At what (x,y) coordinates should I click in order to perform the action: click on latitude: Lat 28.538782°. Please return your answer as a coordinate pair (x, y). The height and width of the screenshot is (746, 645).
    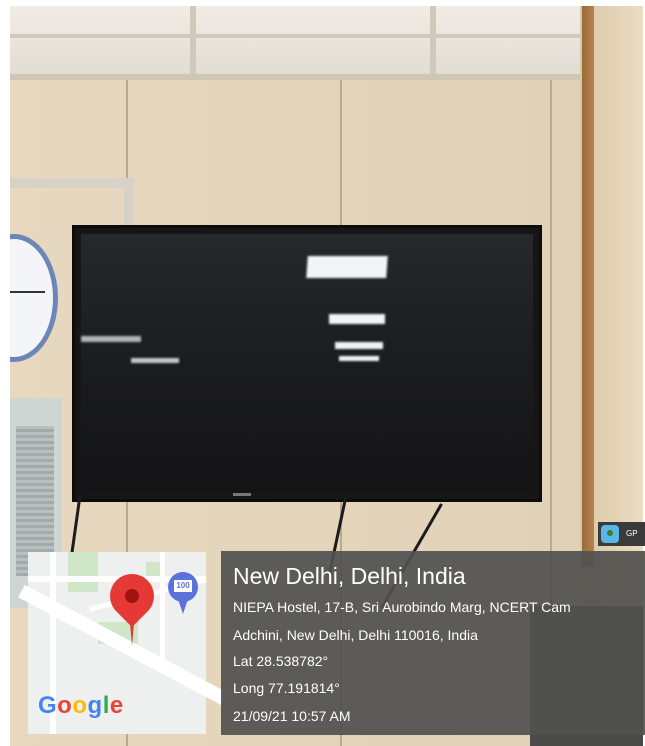
    Looking at the image, I should click on (281, 661).